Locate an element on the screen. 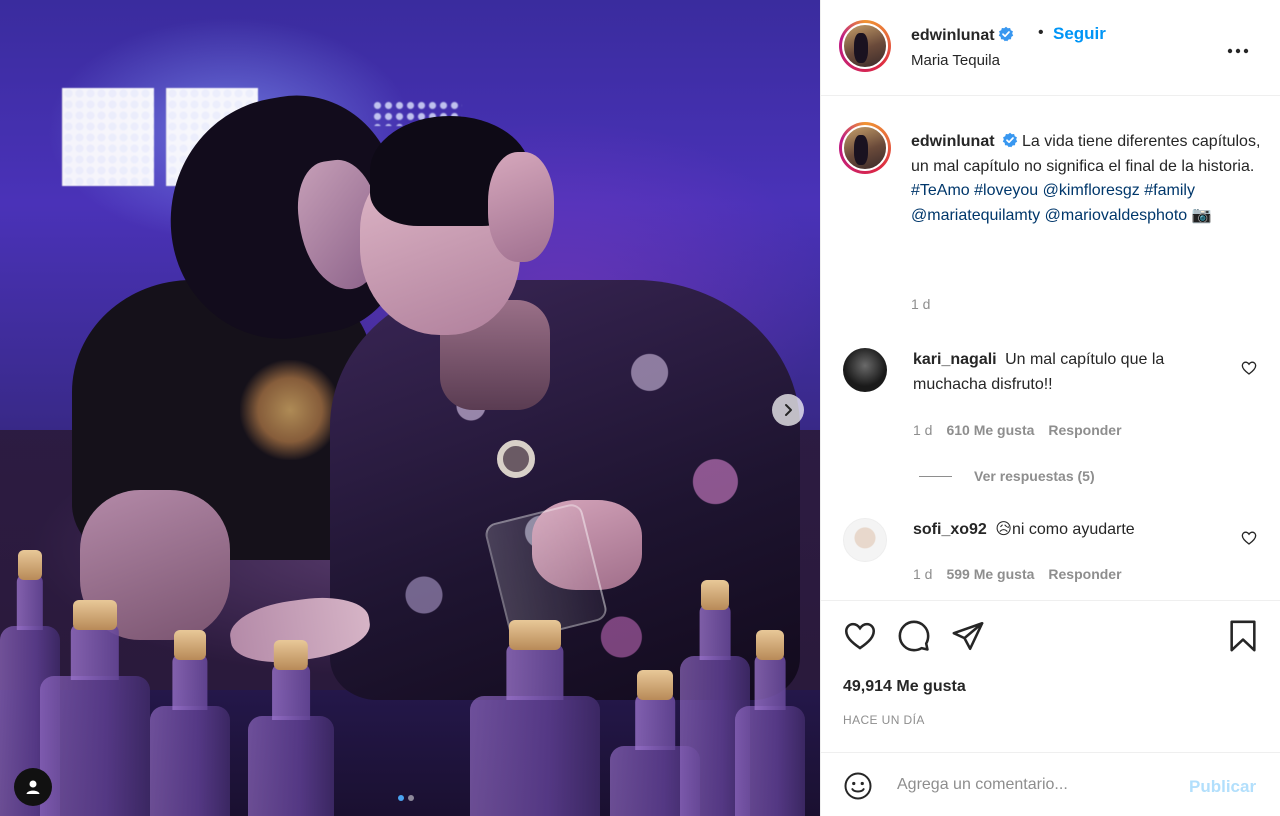  like-button is located at coordinates (860, 638).